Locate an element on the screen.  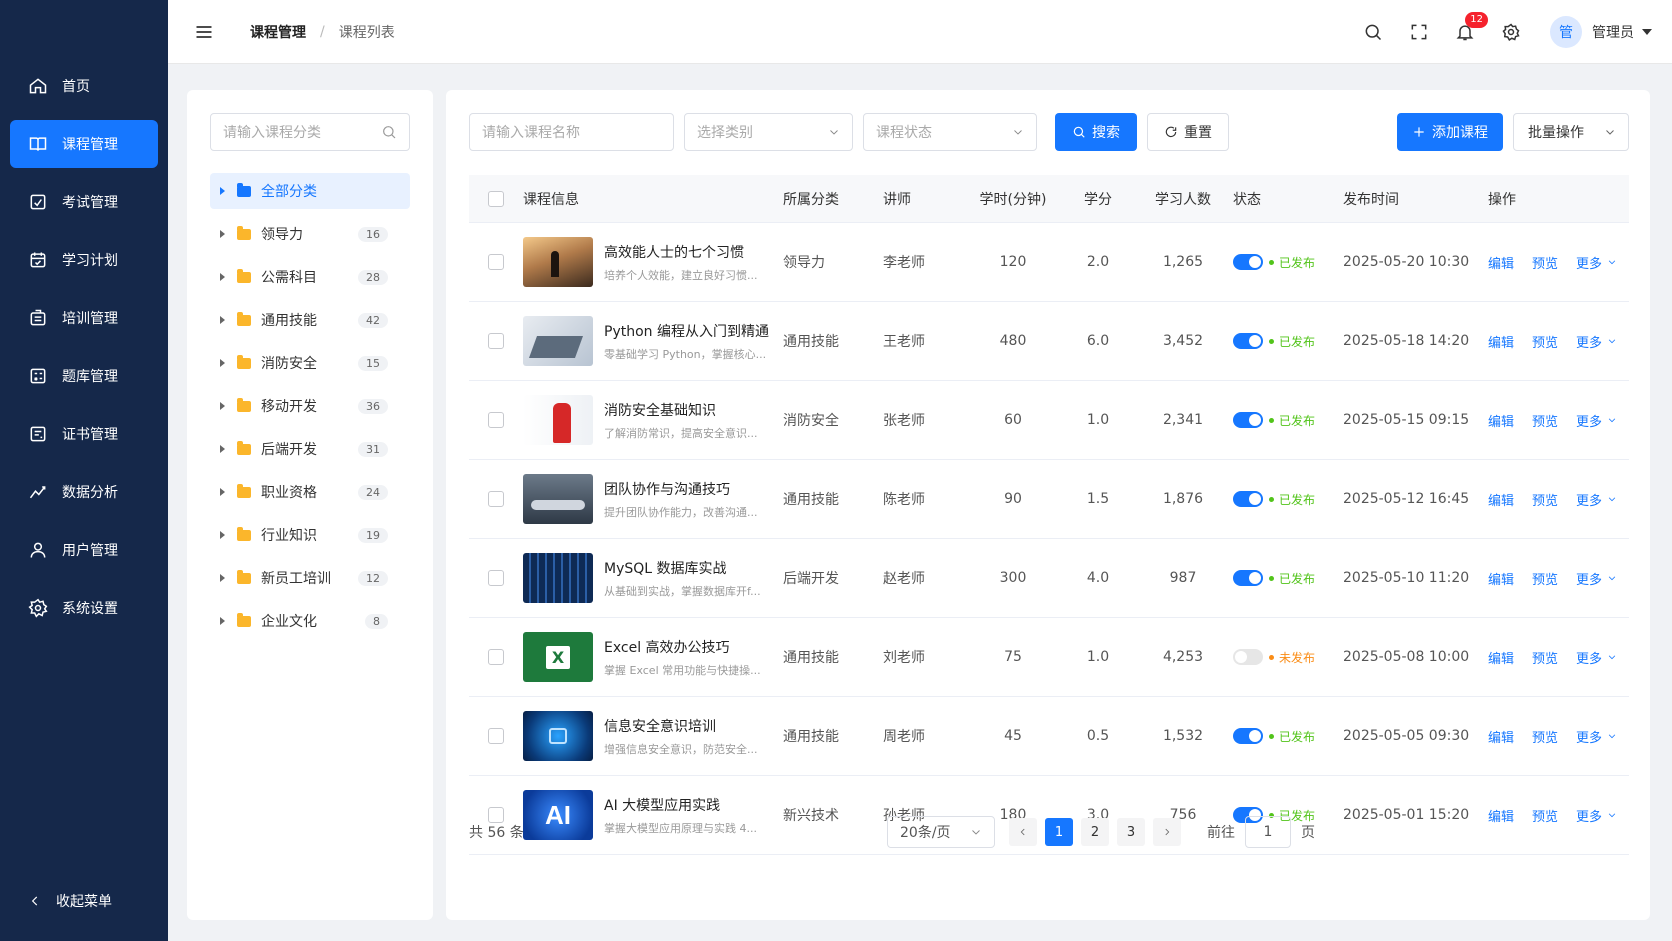
category-item: 新员工培训 12 is located at coordinates (310, 578).